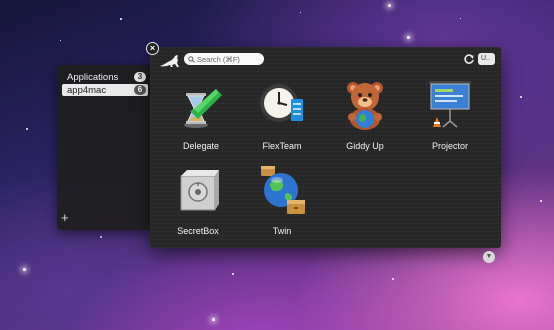  I want to click on sort-select: U.., so click(486, 59).